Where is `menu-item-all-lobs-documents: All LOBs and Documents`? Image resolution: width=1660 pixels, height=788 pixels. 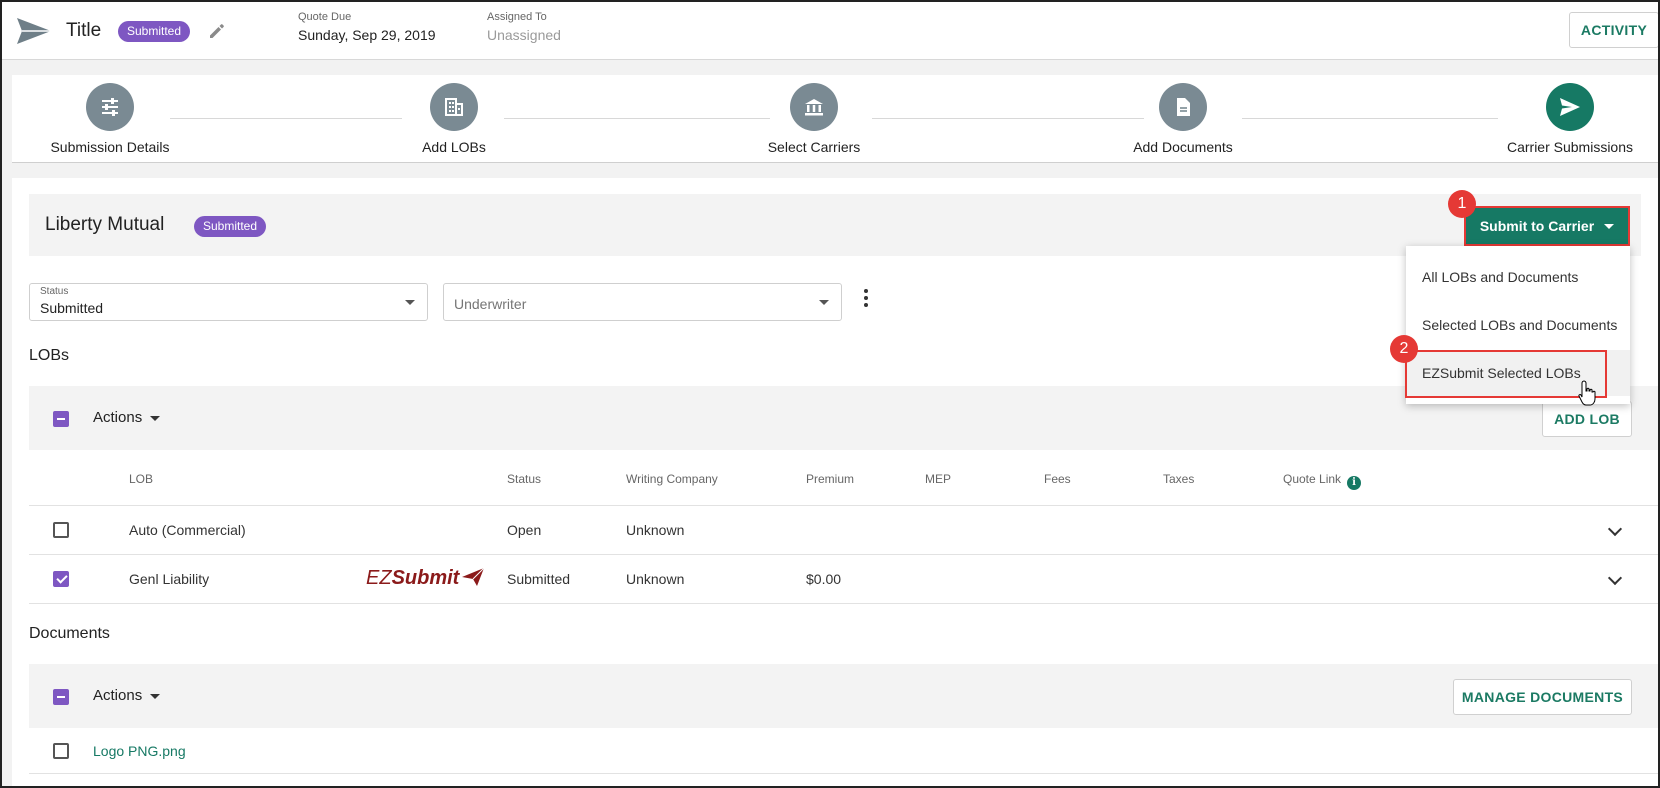
menu-item-all-lobs-documents: All LOBs and Documents is located at coordinates (1518, 277).